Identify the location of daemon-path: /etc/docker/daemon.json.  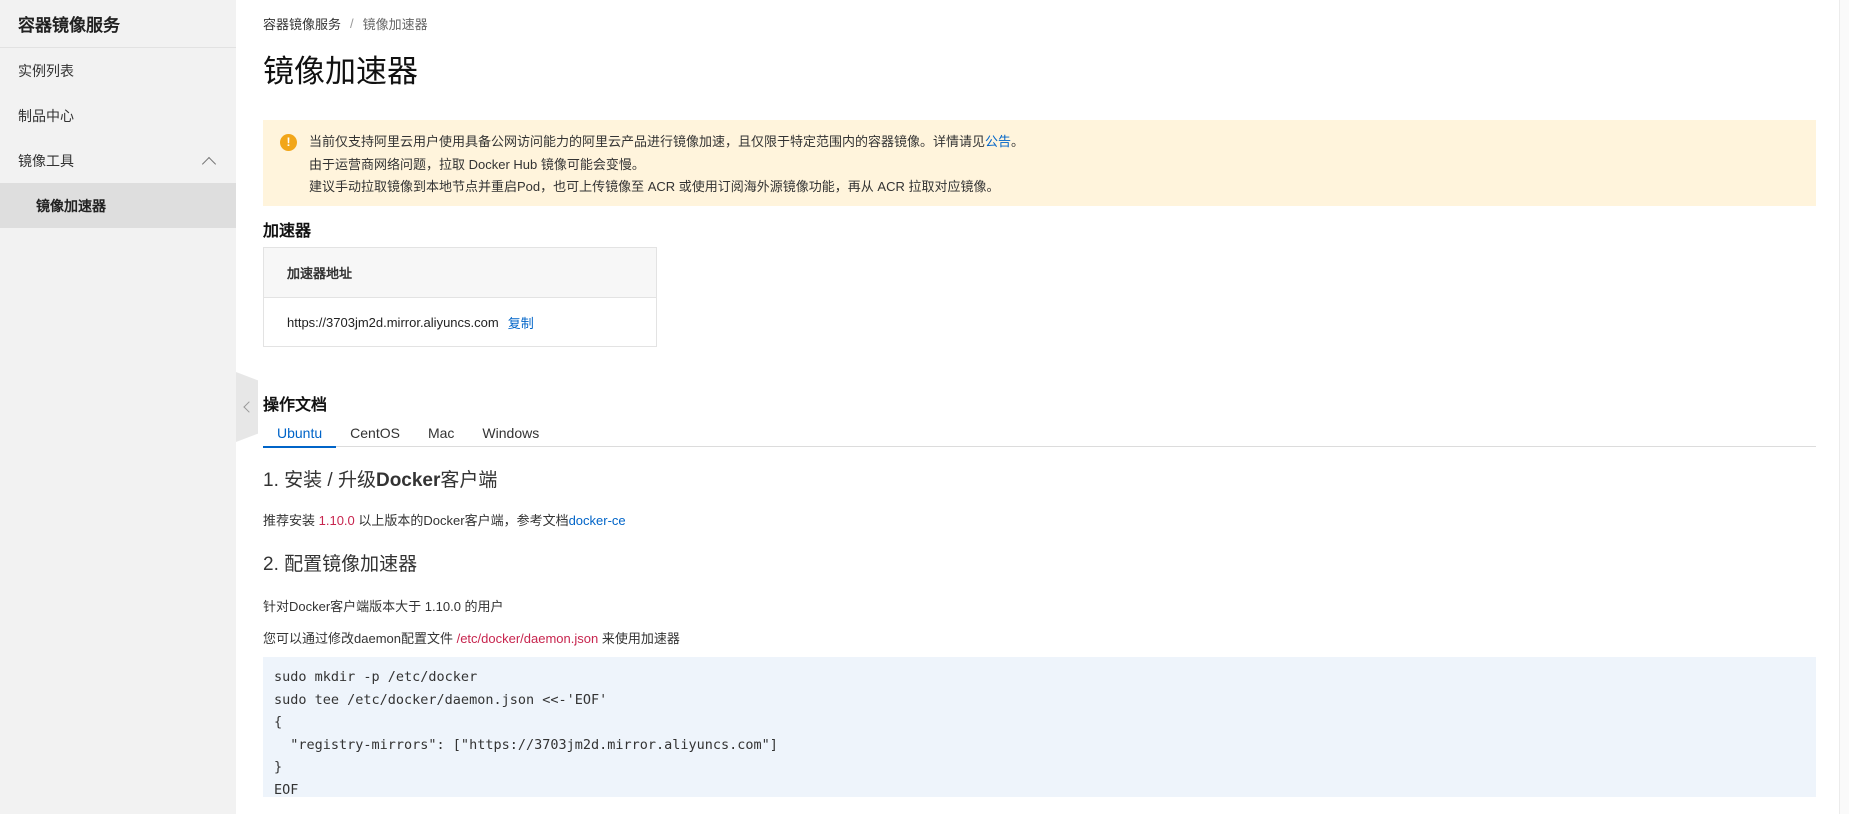
(527, 638).